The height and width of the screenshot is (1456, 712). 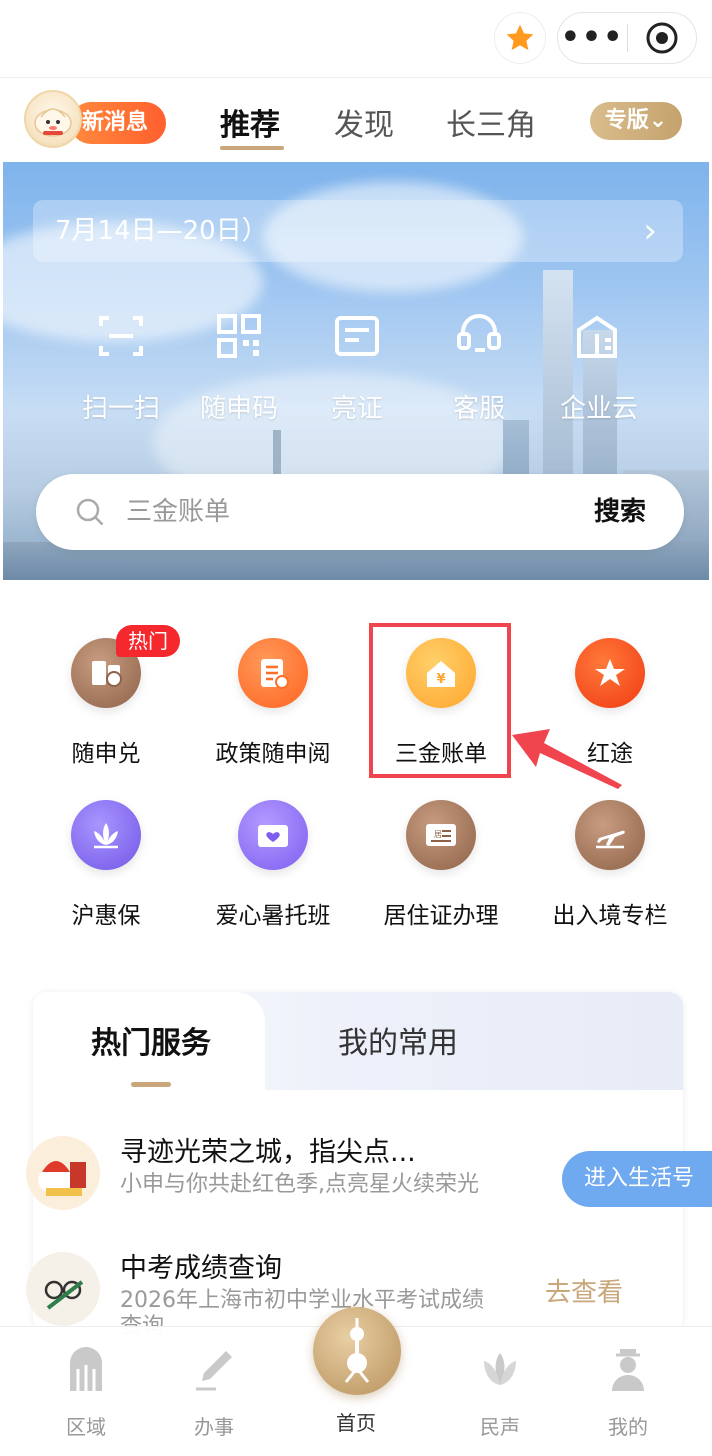 What do you see at coordinates (273, 754) in the screenshot?
I see `service-label: 政策随申阅` at bounding box center [273, 754].